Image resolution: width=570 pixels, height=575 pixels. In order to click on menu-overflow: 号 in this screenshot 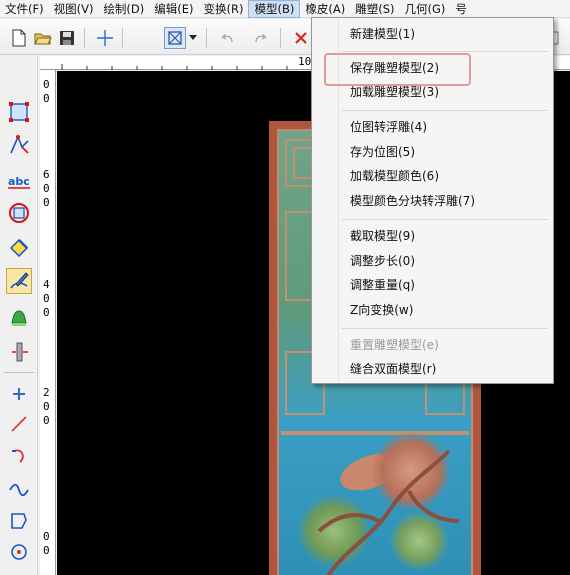, I will do `click(461, 9)`.